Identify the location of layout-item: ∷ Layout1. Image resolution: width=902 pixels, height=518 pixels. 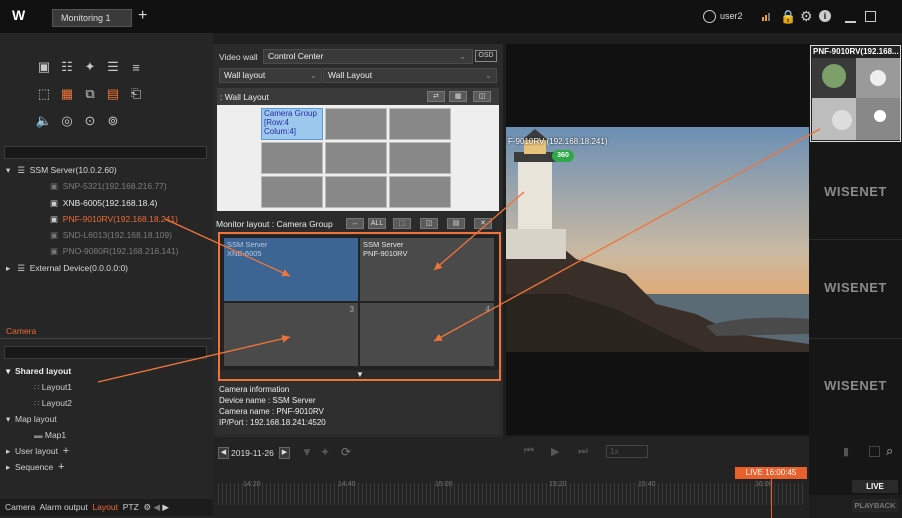
(53, 387).